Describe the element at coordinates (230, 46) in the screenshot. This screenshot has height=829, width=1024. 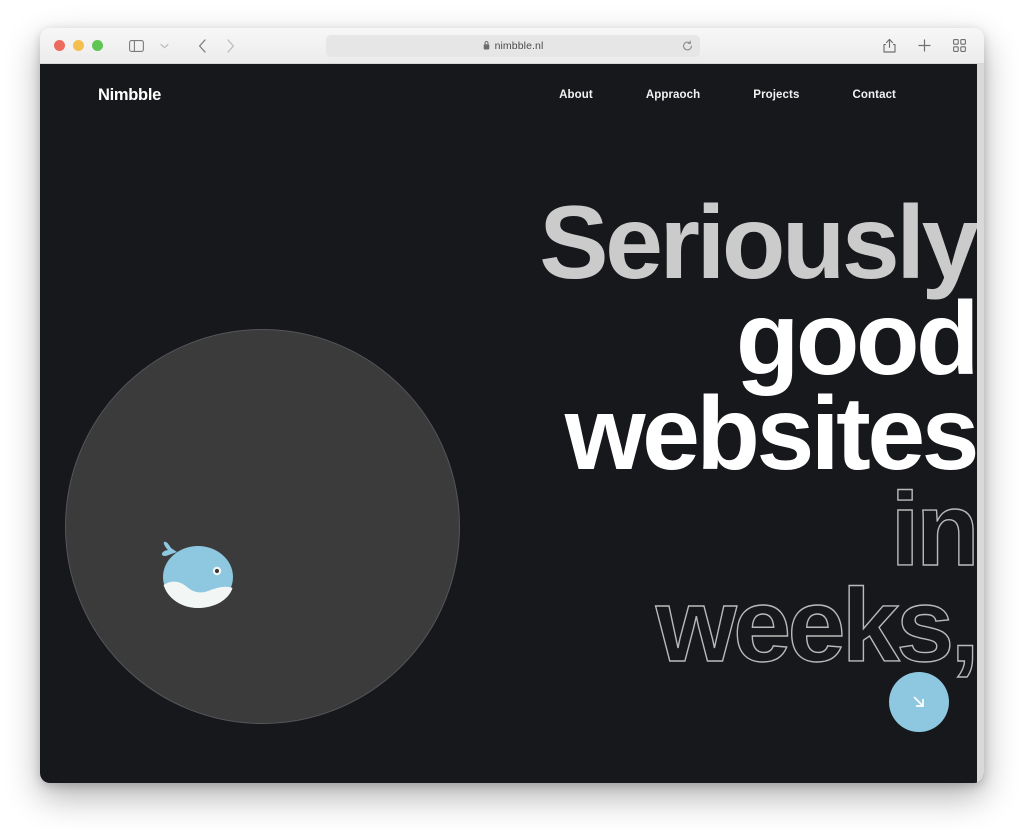
I see `forward-arrow-icon` at that location.